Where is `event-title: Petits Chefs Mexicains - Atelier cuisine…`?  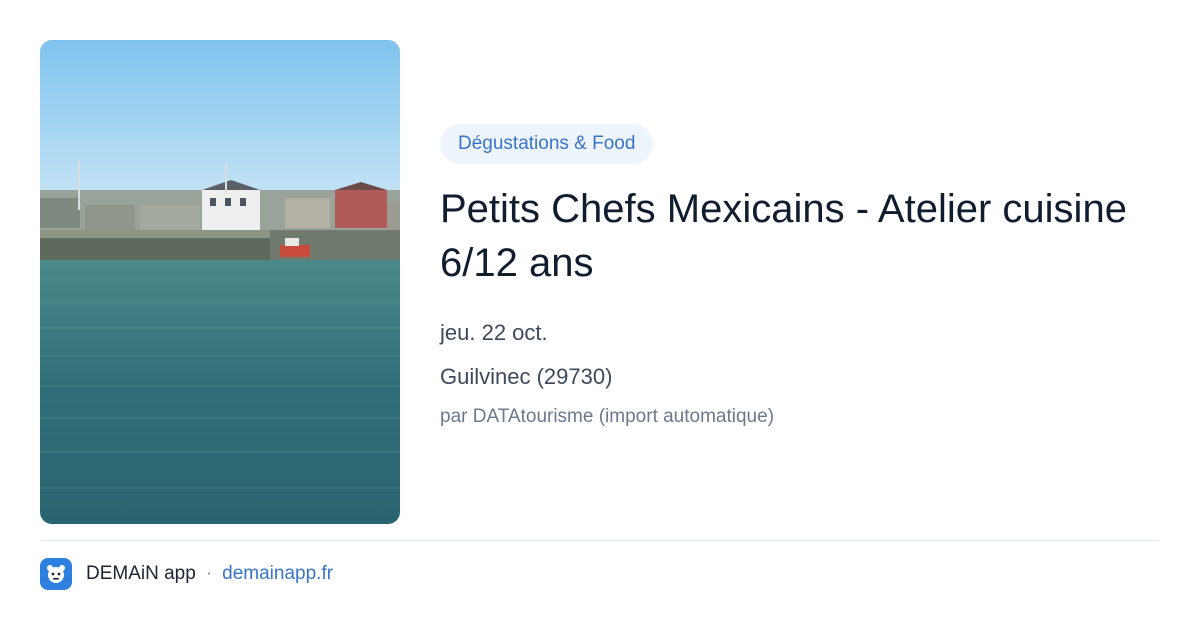
event-title: Petits Chefs Mexicains - Atelier cuisine… is located at coordinates (790, 236).